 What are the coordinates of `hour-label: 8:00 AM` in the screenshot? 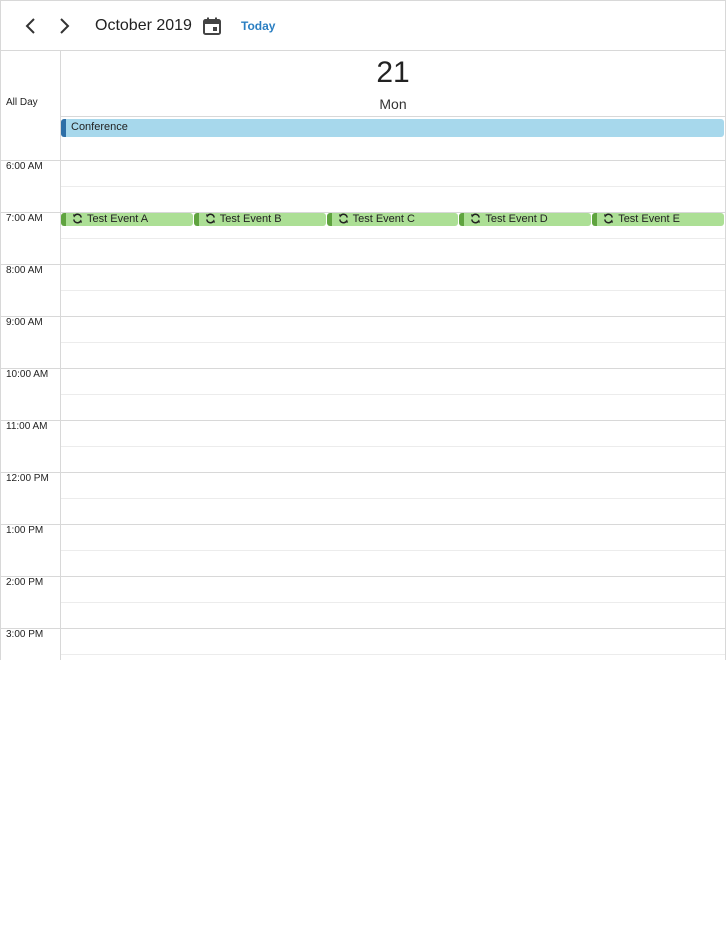 It's located at (24, 270).